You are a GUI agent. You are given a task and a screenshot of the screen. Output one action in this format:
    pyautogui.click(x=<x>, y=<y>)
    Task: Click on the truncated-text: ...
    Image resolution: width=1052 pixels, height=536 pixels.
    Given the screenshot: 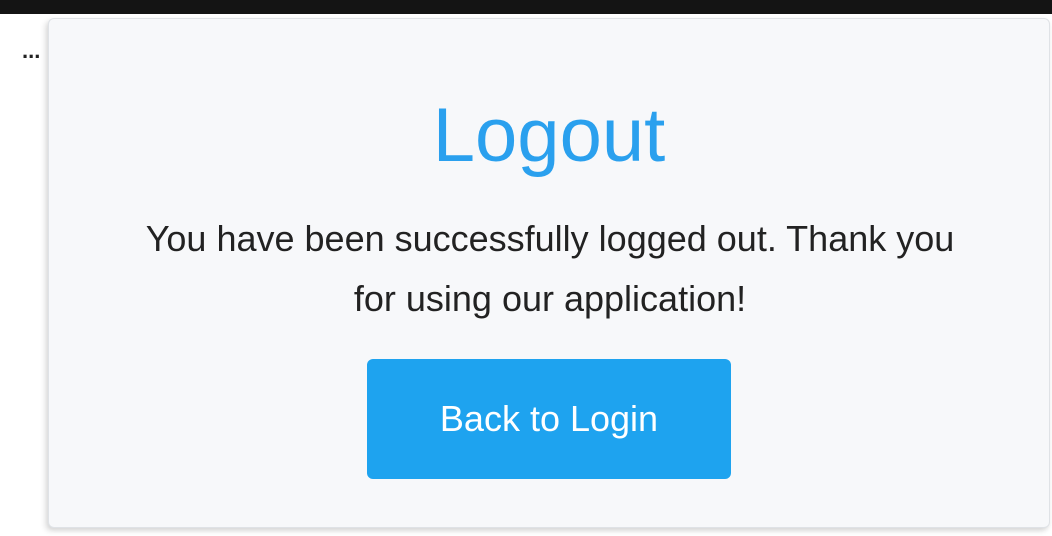 What is the action you would take?
    pyautogui.click(x=31, y=50)
    